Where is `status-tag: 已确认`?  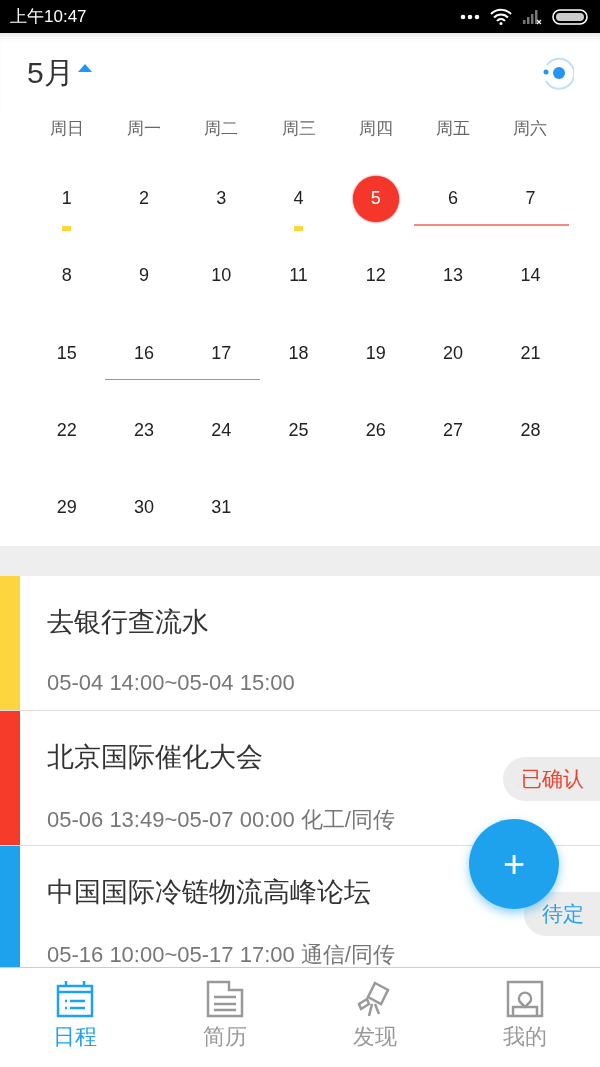 status-tag: 已确认 is located at coordinates (551, 779).